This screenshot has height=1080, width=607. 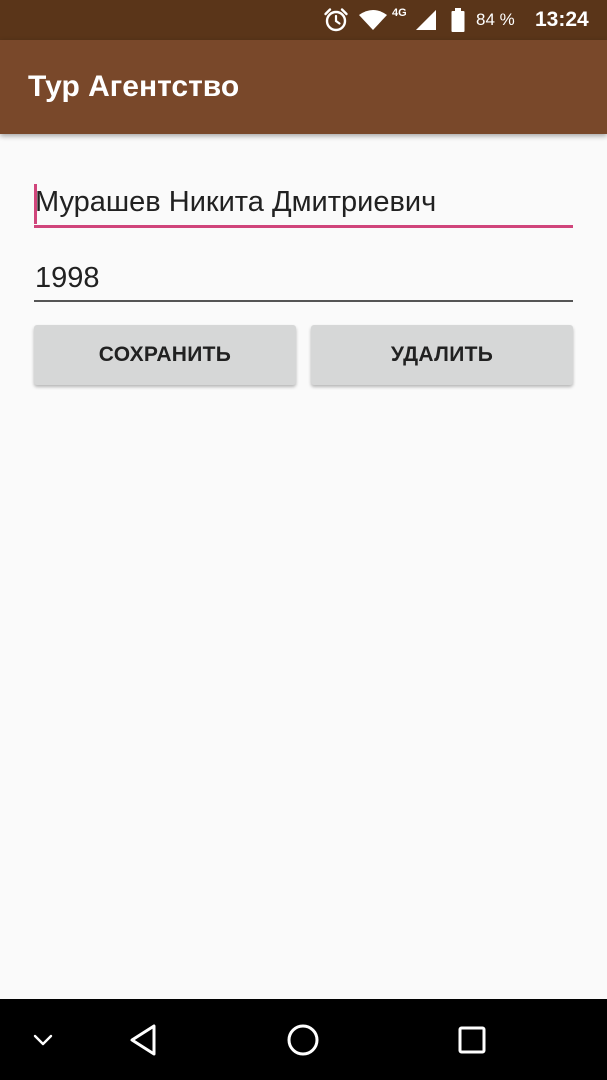 I want to click on alarm-icon, so click(x=336, y=20).